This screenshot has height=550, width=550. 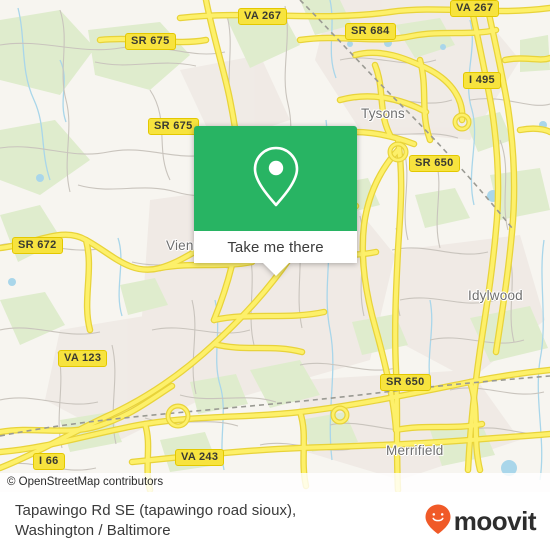 What do you see at coordinates (383, 113) in the screenshot?
I see `place-label-tysons: Tysons` at bounding box center [383, 113].